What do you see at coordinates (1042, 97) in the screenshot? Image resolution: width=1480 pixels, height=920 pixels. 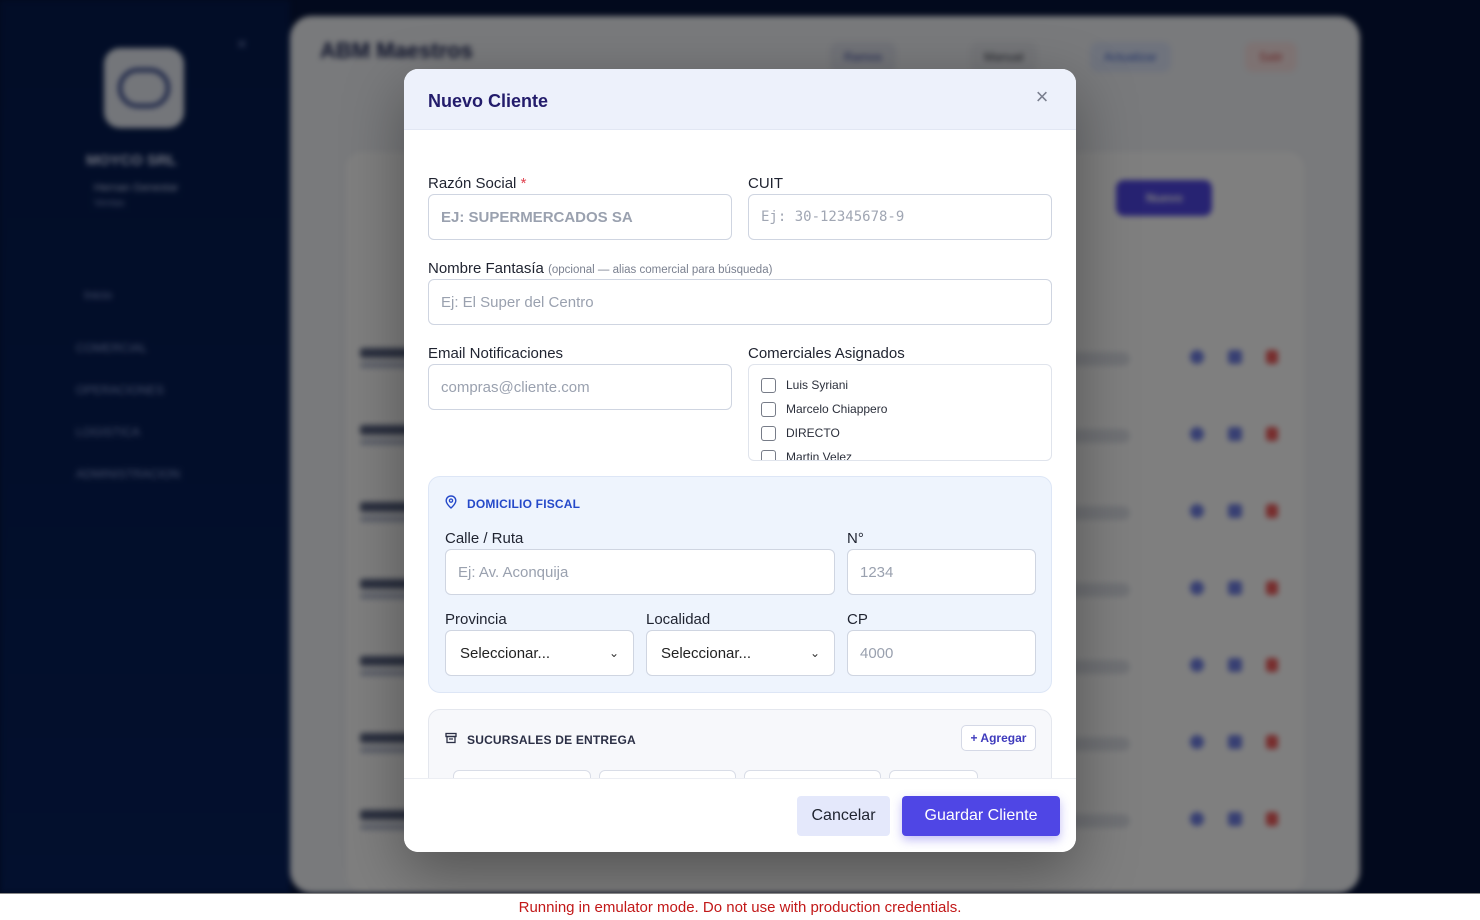 I see `close-icon: ×` at bounding box center [1042, 97].